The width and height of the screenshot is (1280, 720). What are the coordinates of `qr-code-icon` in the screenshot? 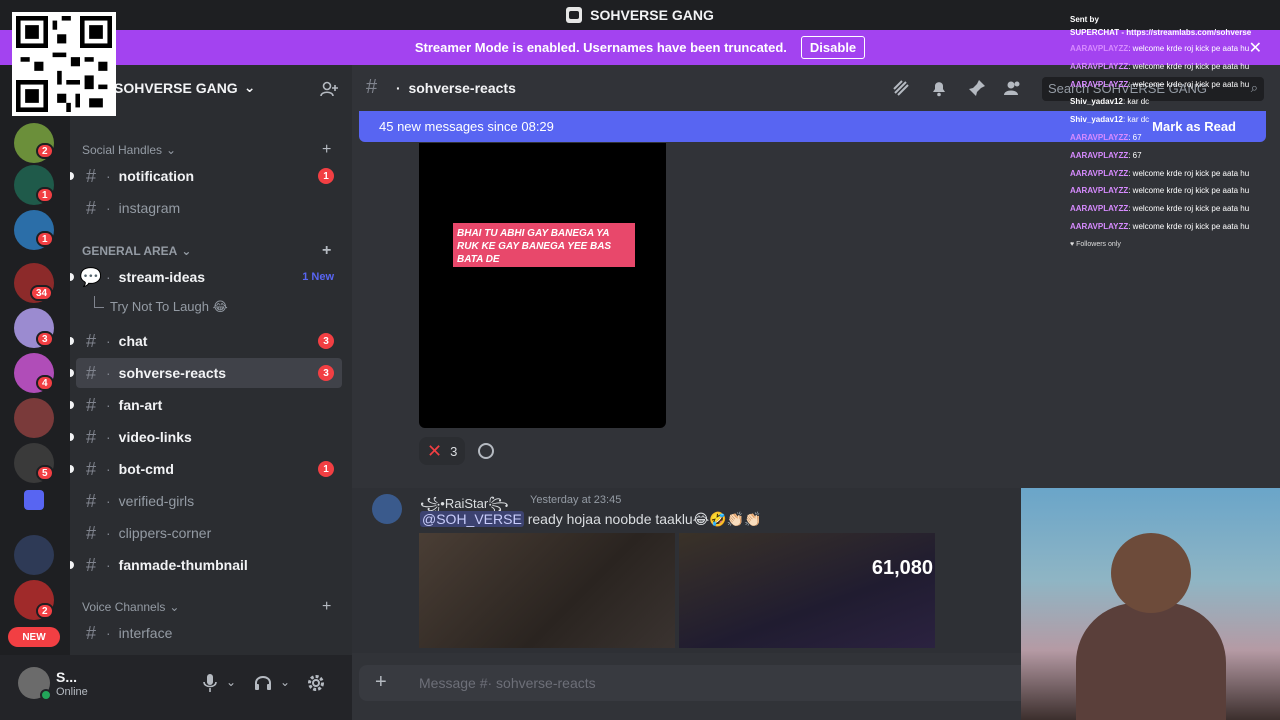 It's located at (64, 64).